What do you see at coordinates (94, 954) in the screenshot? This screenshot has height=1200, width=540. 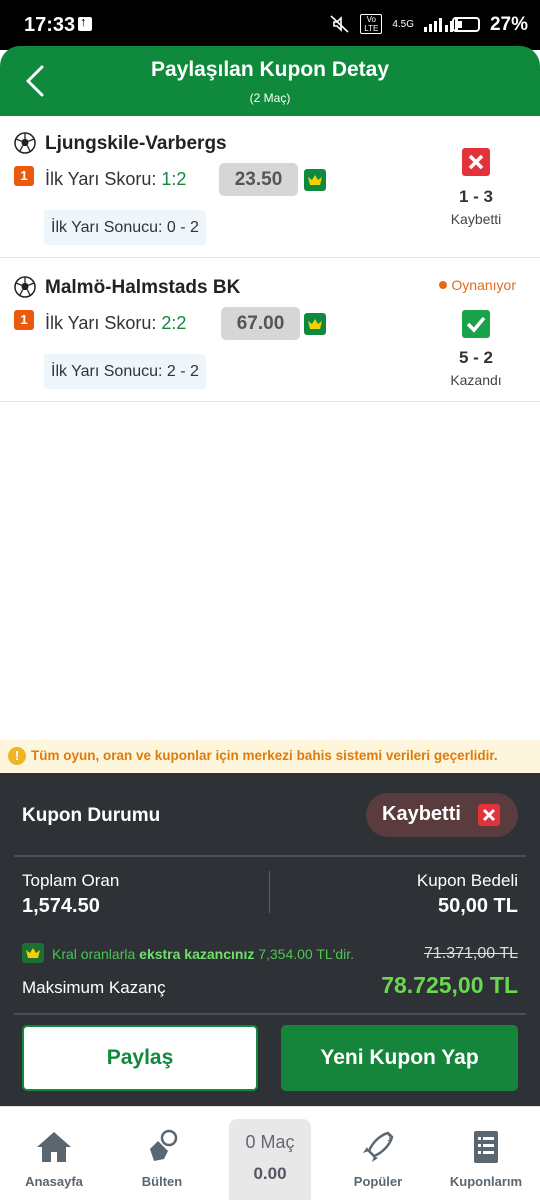 I see `extra-prefix: Kral oranlarla` at bounding box center [94, 954].